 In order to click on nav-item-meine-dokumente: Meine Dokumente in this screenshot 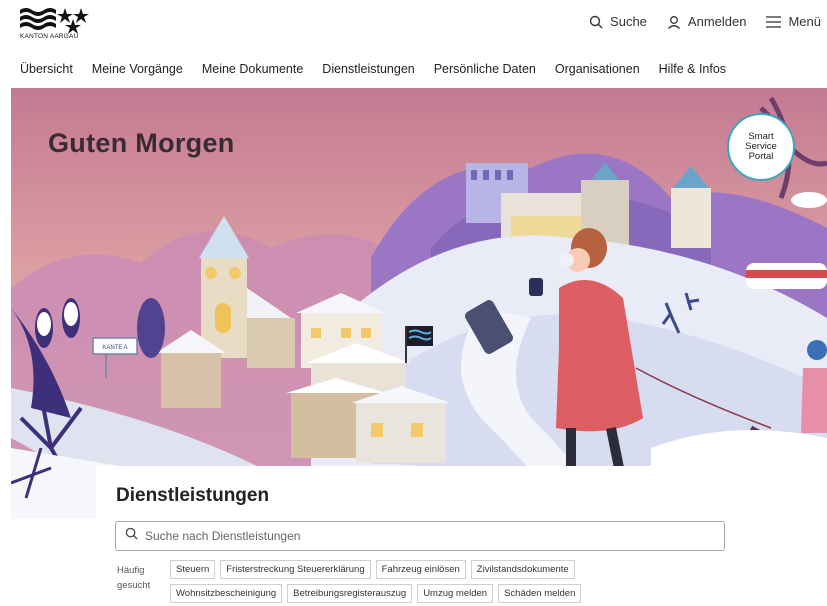, I will do `click(252, 69)`.